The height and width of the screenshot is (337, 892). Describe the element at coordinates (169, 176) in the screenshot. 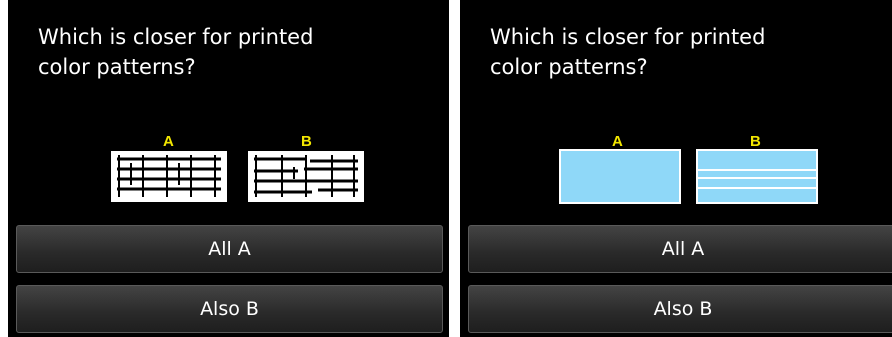

I see `pattern-a-bw-lines` at that location.